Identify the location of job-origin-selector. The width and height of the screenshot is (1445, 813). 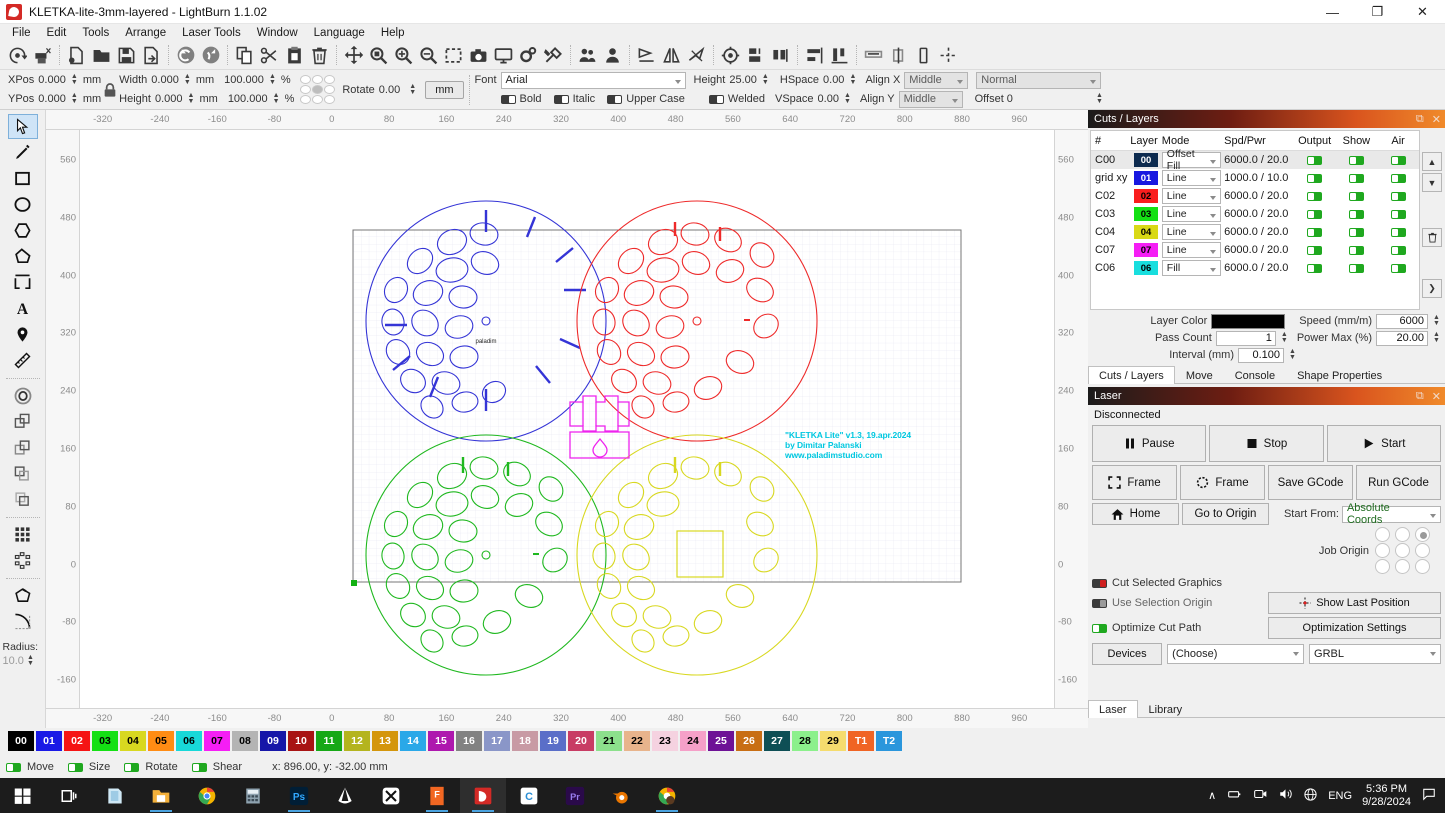
(1405, 551).